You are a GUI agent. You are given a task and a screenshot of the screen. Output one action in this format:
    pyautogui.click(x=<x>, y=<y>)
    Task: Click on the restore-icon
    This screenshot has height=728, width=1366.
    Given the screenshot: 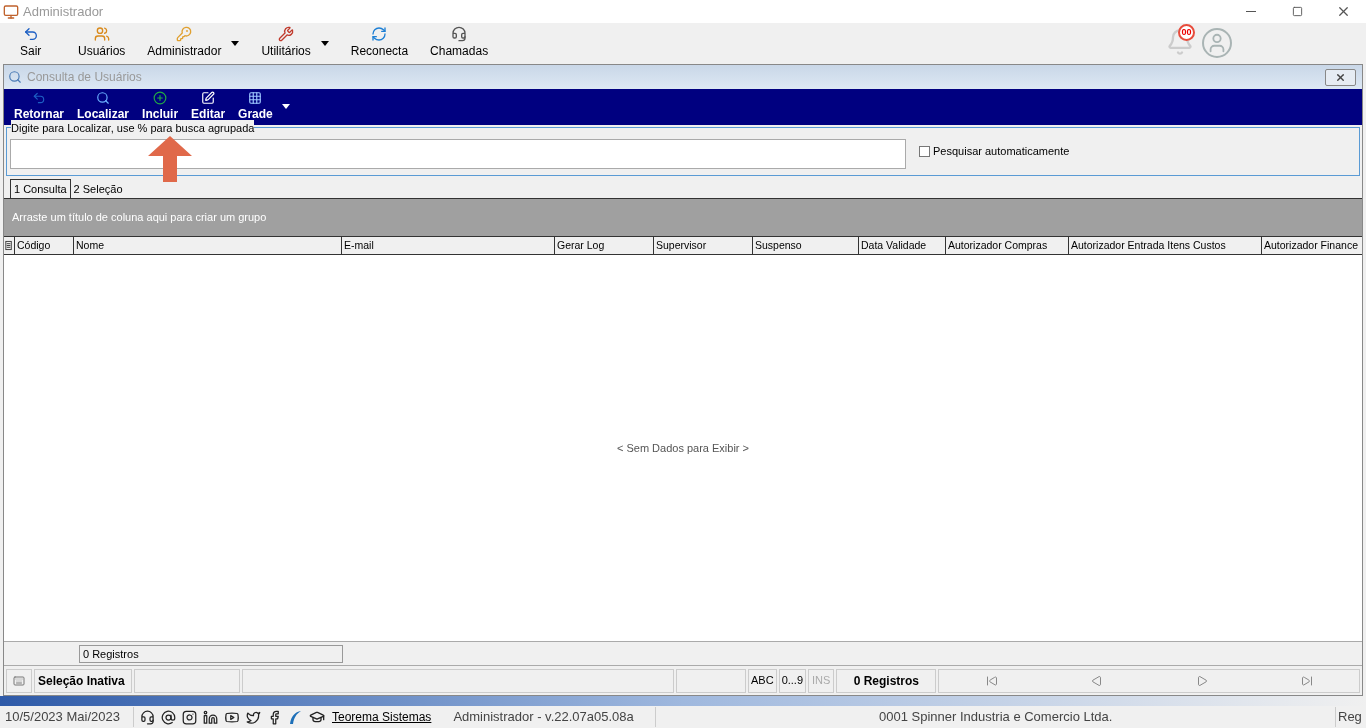 What is the action you would take?
    pyautogui.click(x=1297, y=11)
    